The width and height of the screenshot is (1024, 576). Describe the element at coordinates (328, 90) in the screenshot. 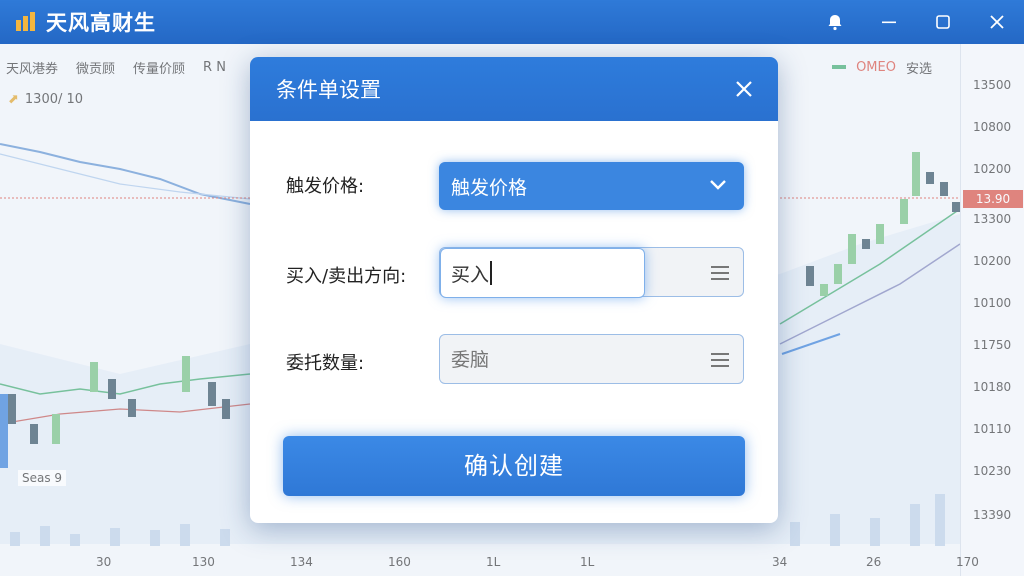

I see `dialog-title: 条件单设置` at that location.